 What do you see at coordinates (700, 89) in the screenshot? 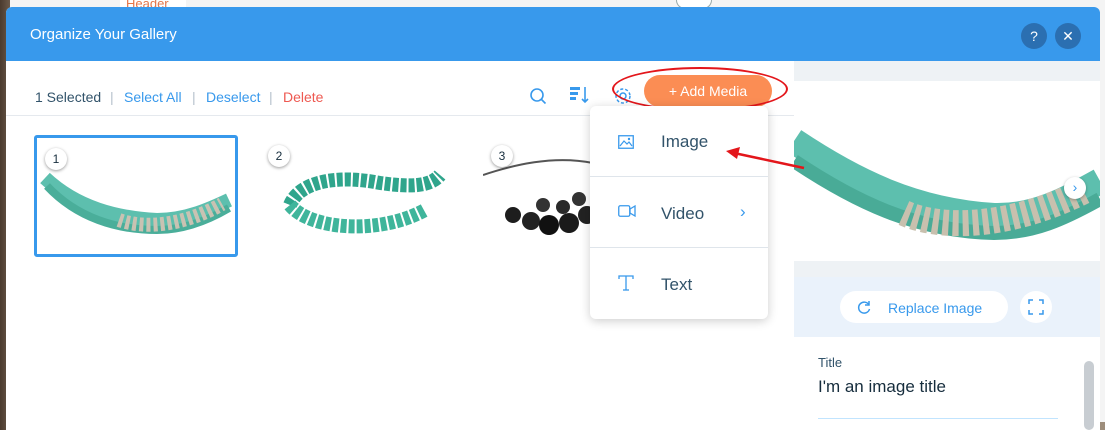
I see `annotation-ellipse` at bounding box center [700, 89].